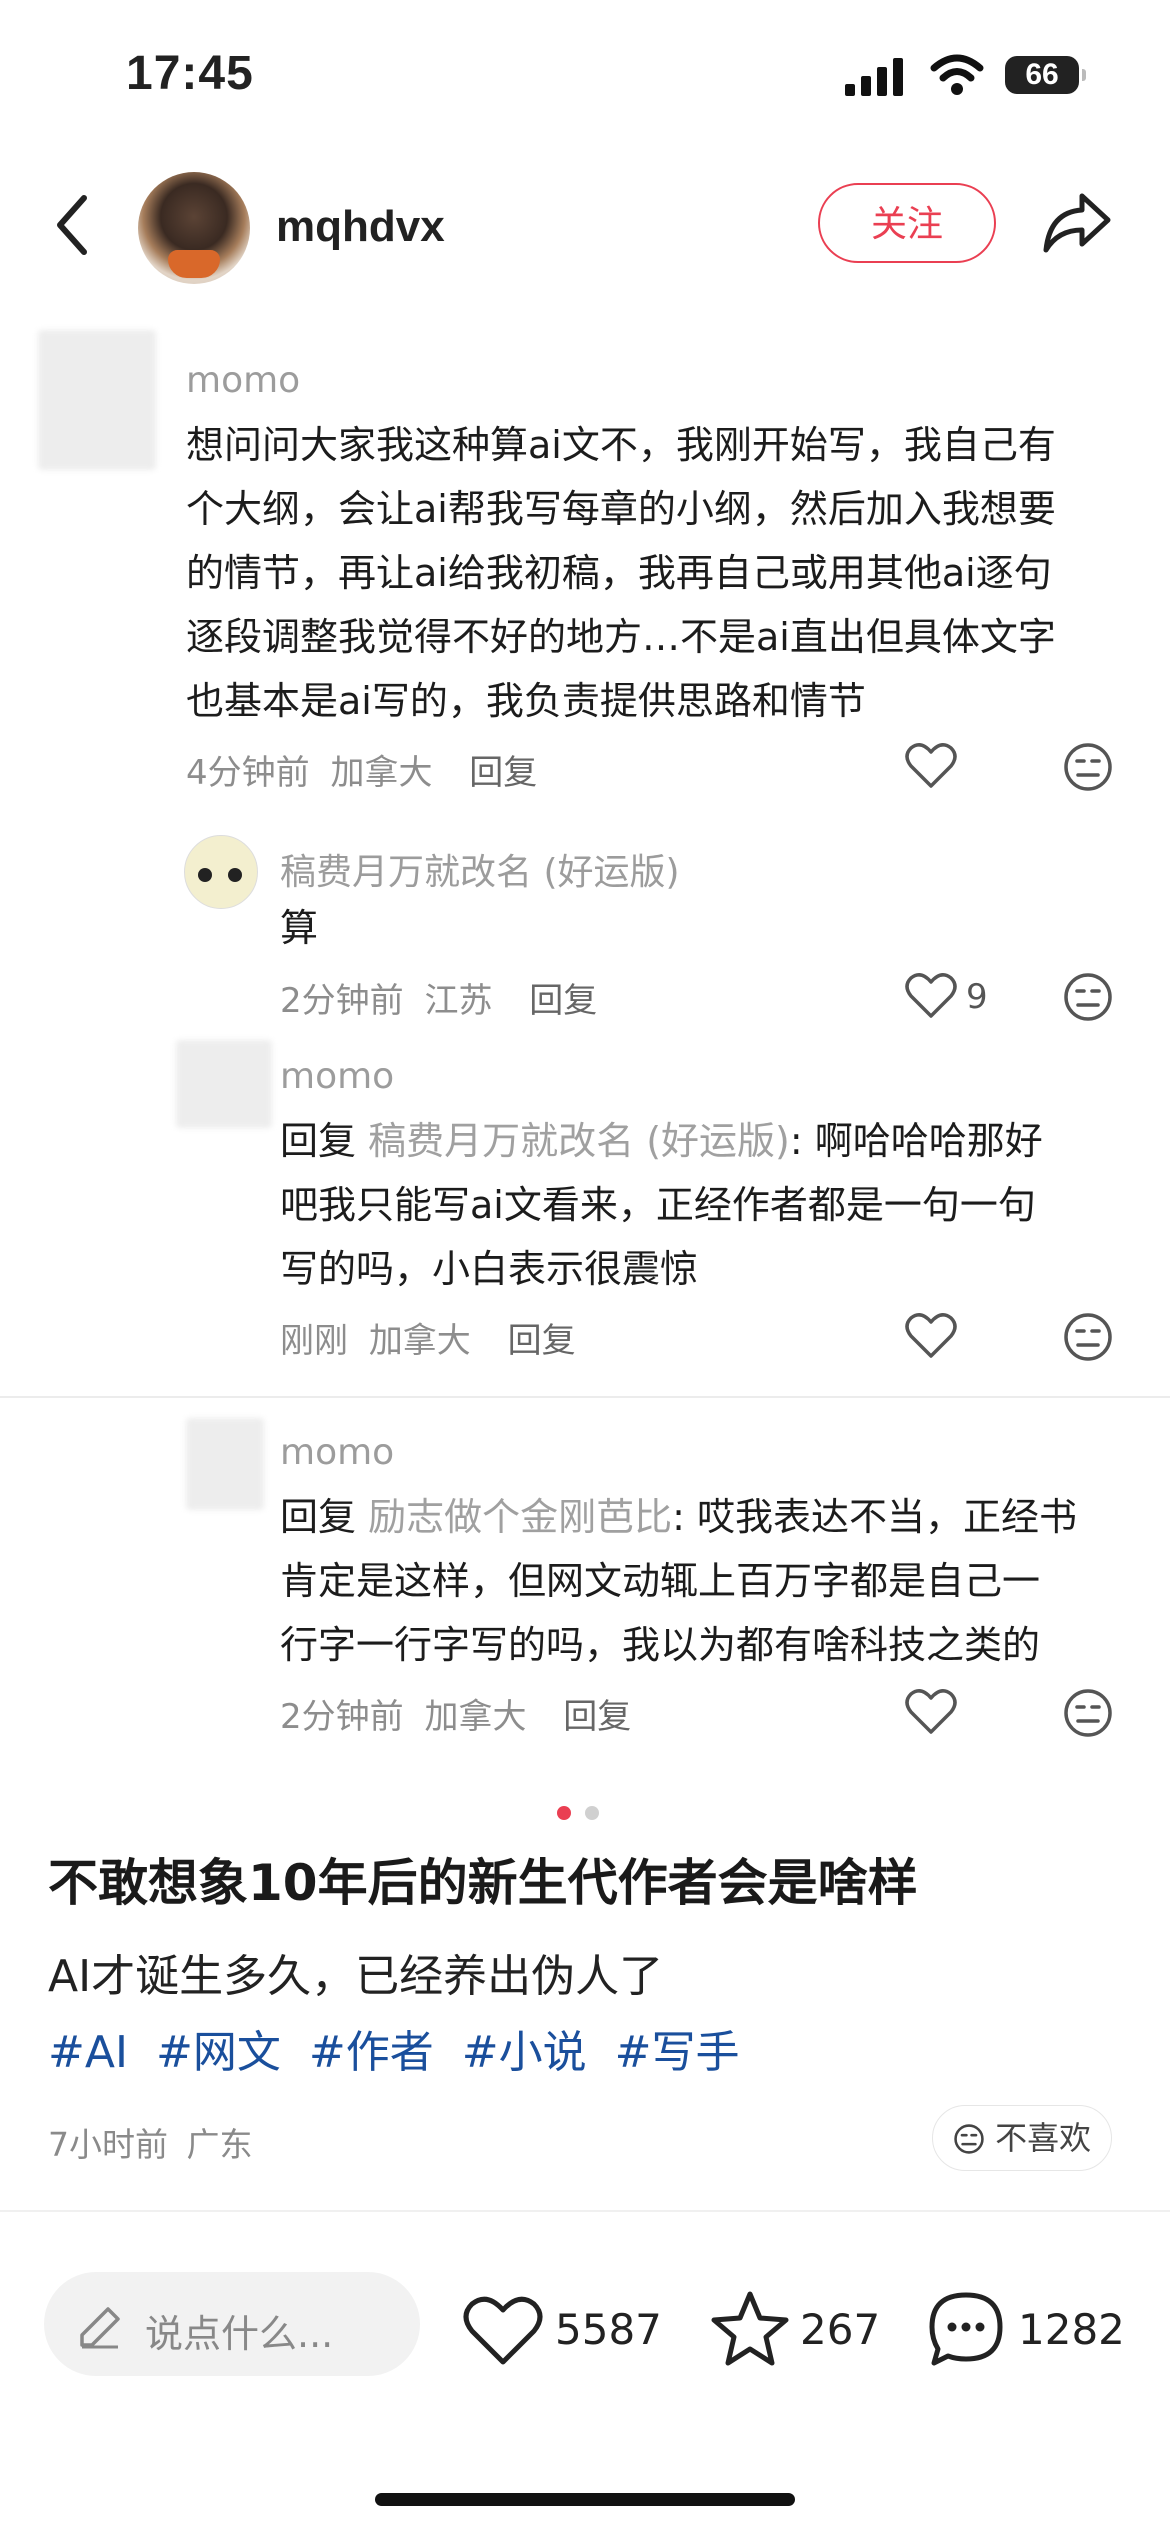 This screenshot has height=2532, width=1170. I want to click on post-location: 广东, so click(219, 2144).